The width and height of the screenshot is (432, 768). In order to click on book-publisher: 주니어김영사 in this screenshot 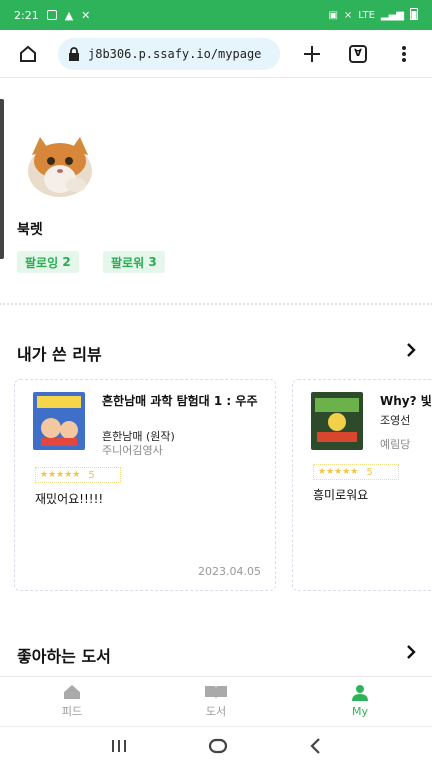, I will do `click(132, 450)`.